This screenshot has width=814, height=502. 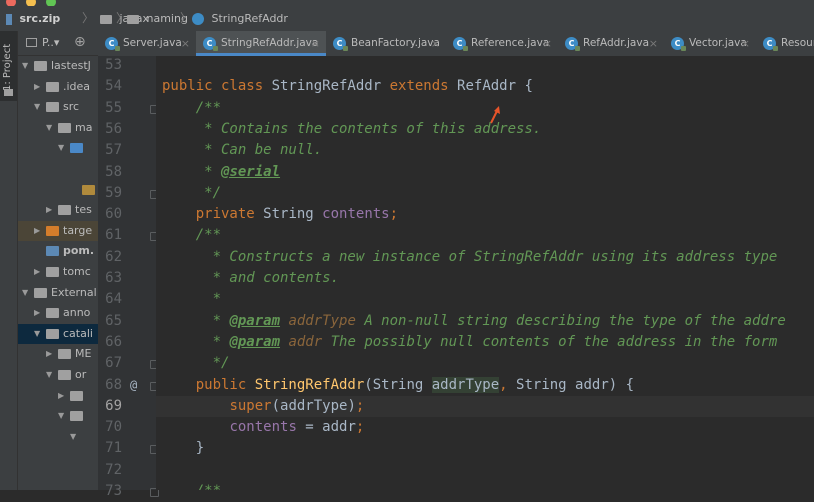 What do you see at coordinates (263, 406) in the screenshot?
I see `code-line: super(addrType);` at bounding box center [263, 406].